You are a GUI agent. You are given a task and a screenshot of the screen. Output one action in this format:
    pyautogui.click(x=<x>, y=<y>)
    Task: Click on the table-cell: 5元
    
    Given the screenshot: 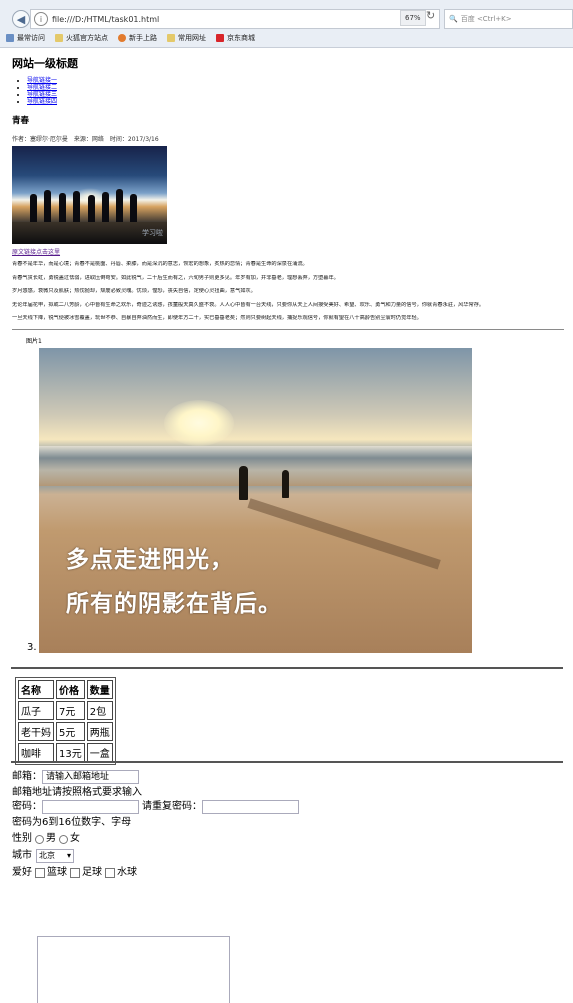 What is the action you would take?
    pyautogui.click(x=70, y=731)
    